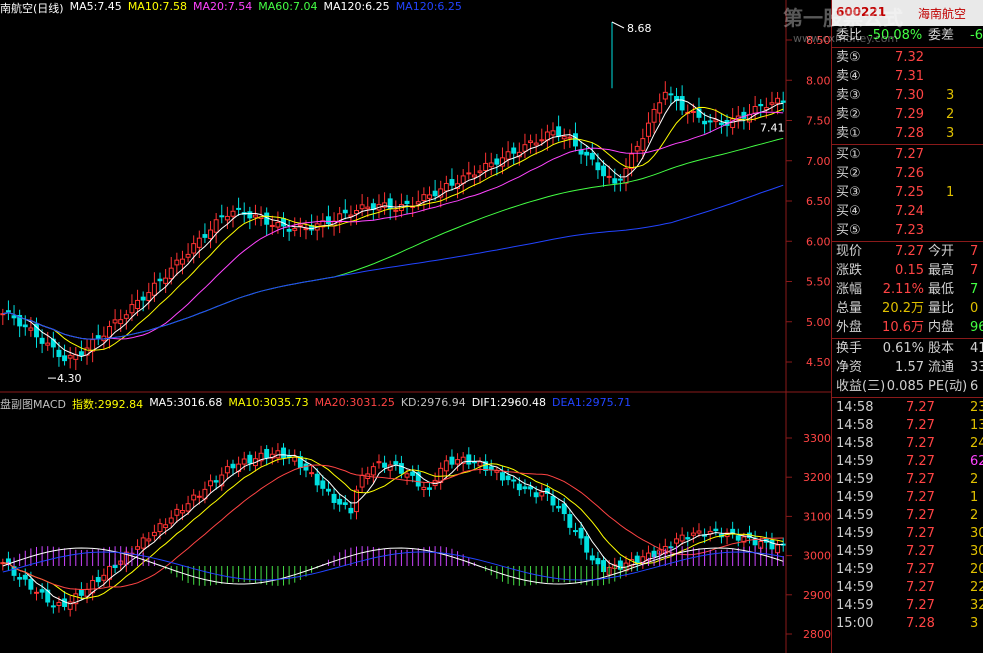  What do you see at coordinates (855, 443) in the screenshot?
I see `tick-time: 14:58` at bounding box center [855, 443].